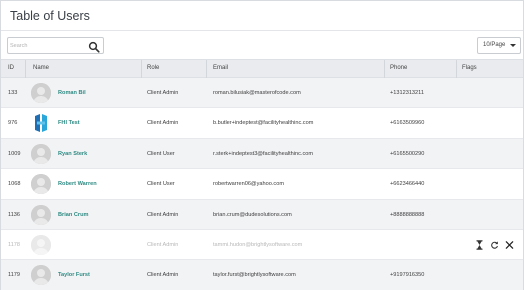 Image resolution: width=524 pixels, height=290 pixels. I want to click on divider, so click(262, 30).